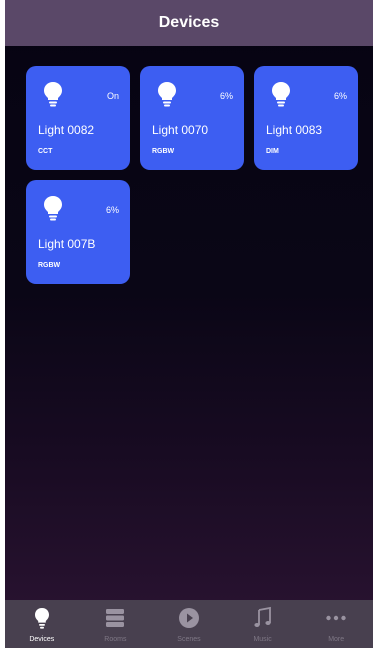 The height and width of the screenshot is (648, 375). Describe the element at coordinates (336, 639) in the screenshot. I see `tab-label: More` at that location.